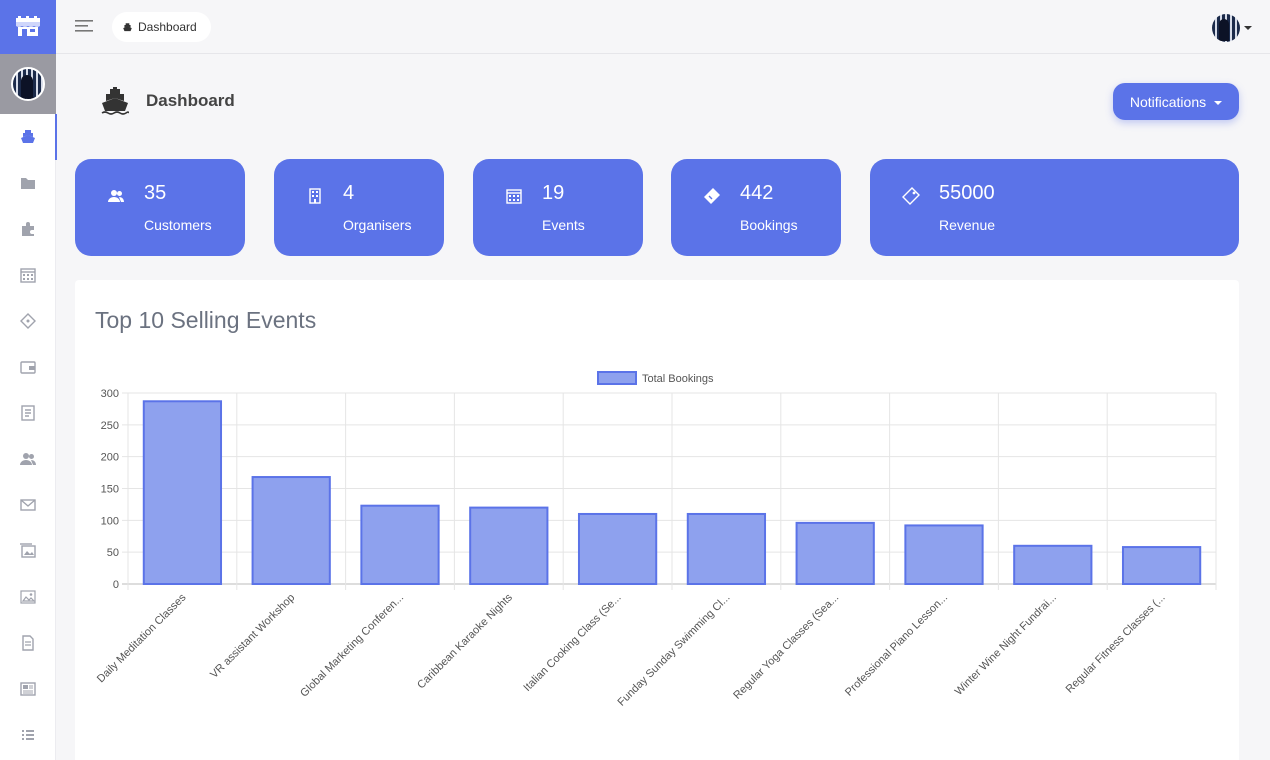  I want to click on x-tick-label: Daily Meditation Classes, so click(142, 638).